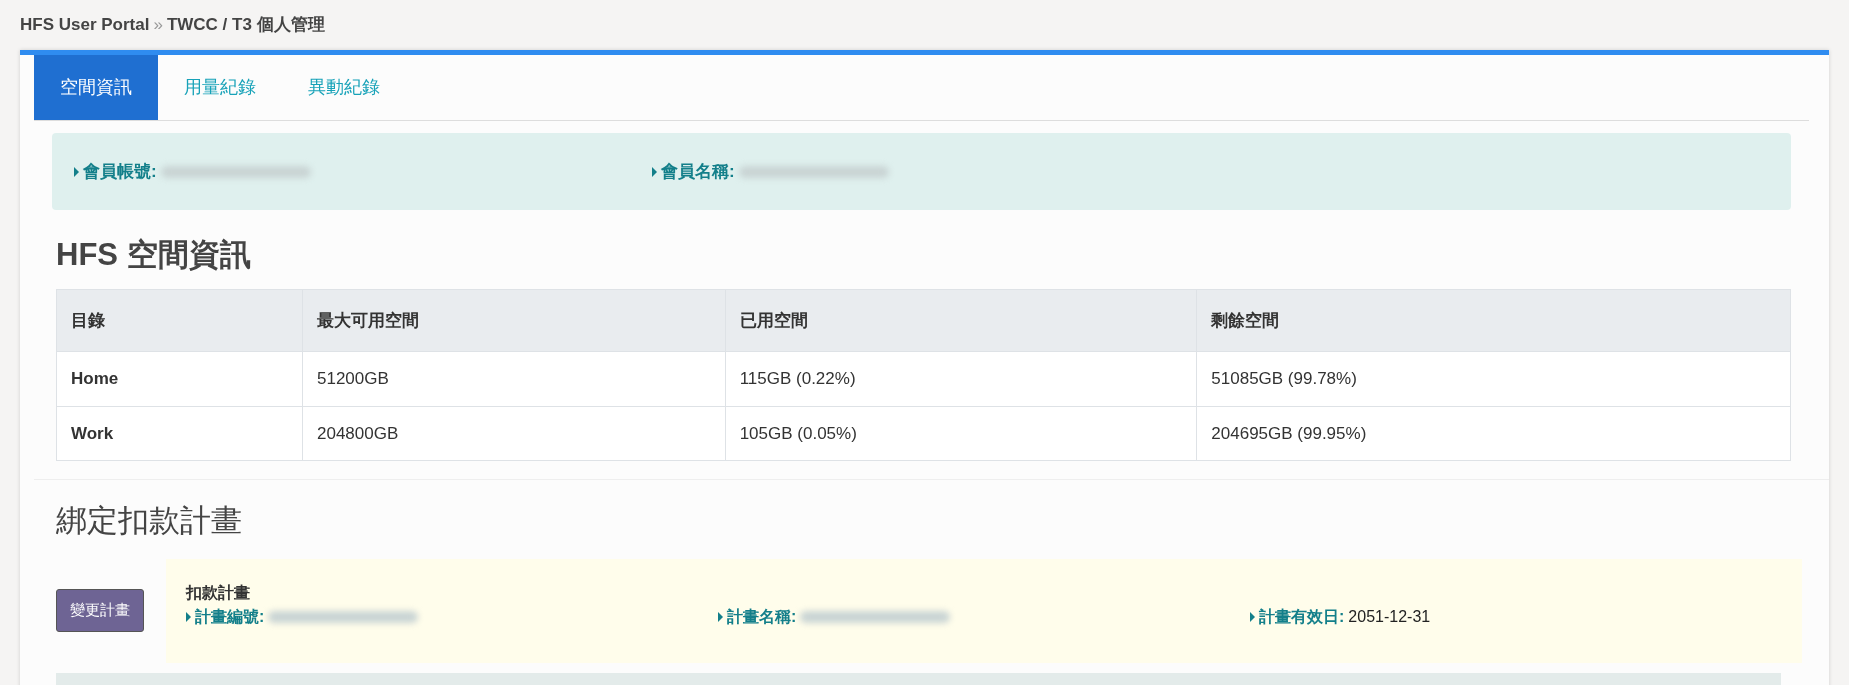 This screenshot has height=685, width=1849. I want to click on table-cell: 51200GB, so click(514, 378).